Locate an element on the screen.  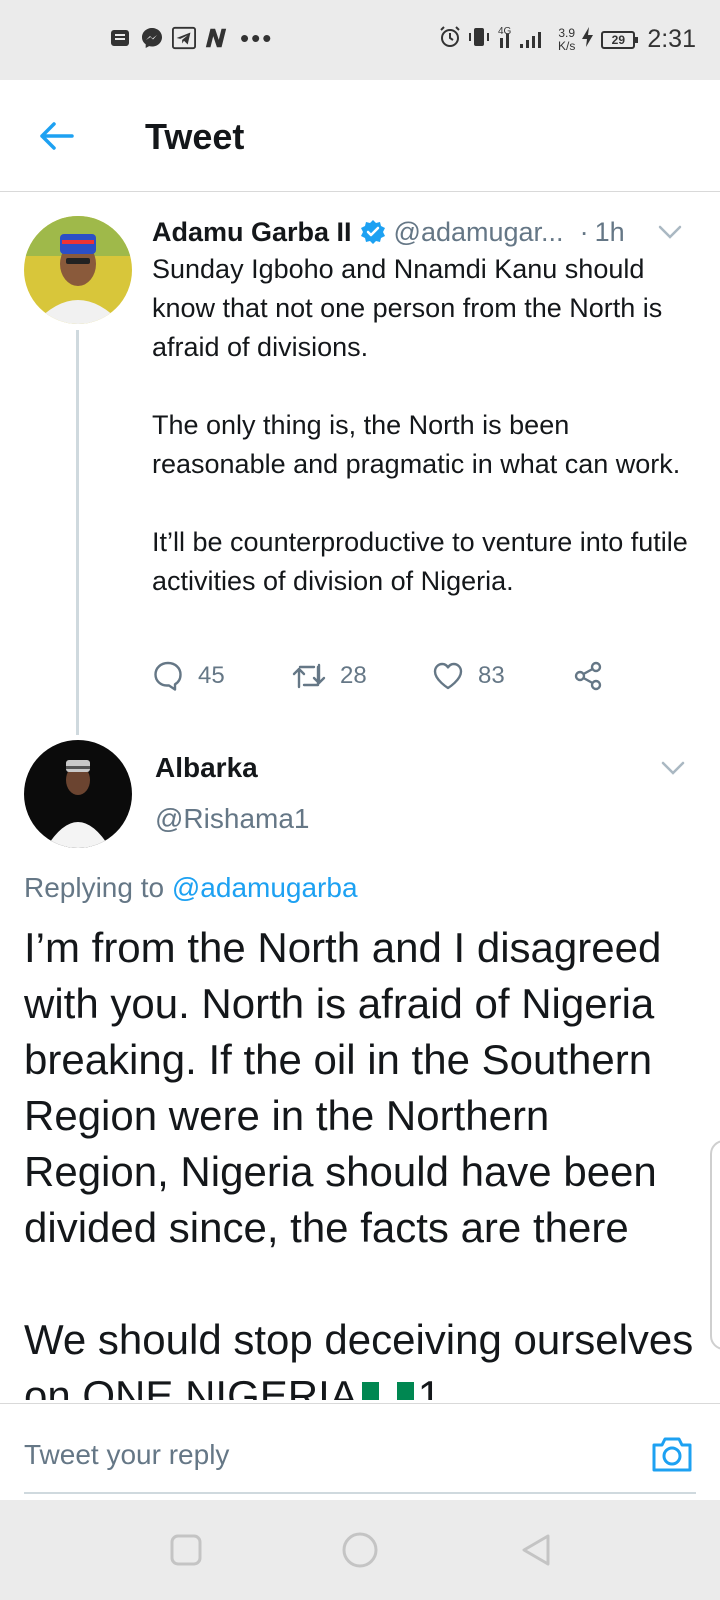
app-header: Tweet is located at coordinates (360, 136).